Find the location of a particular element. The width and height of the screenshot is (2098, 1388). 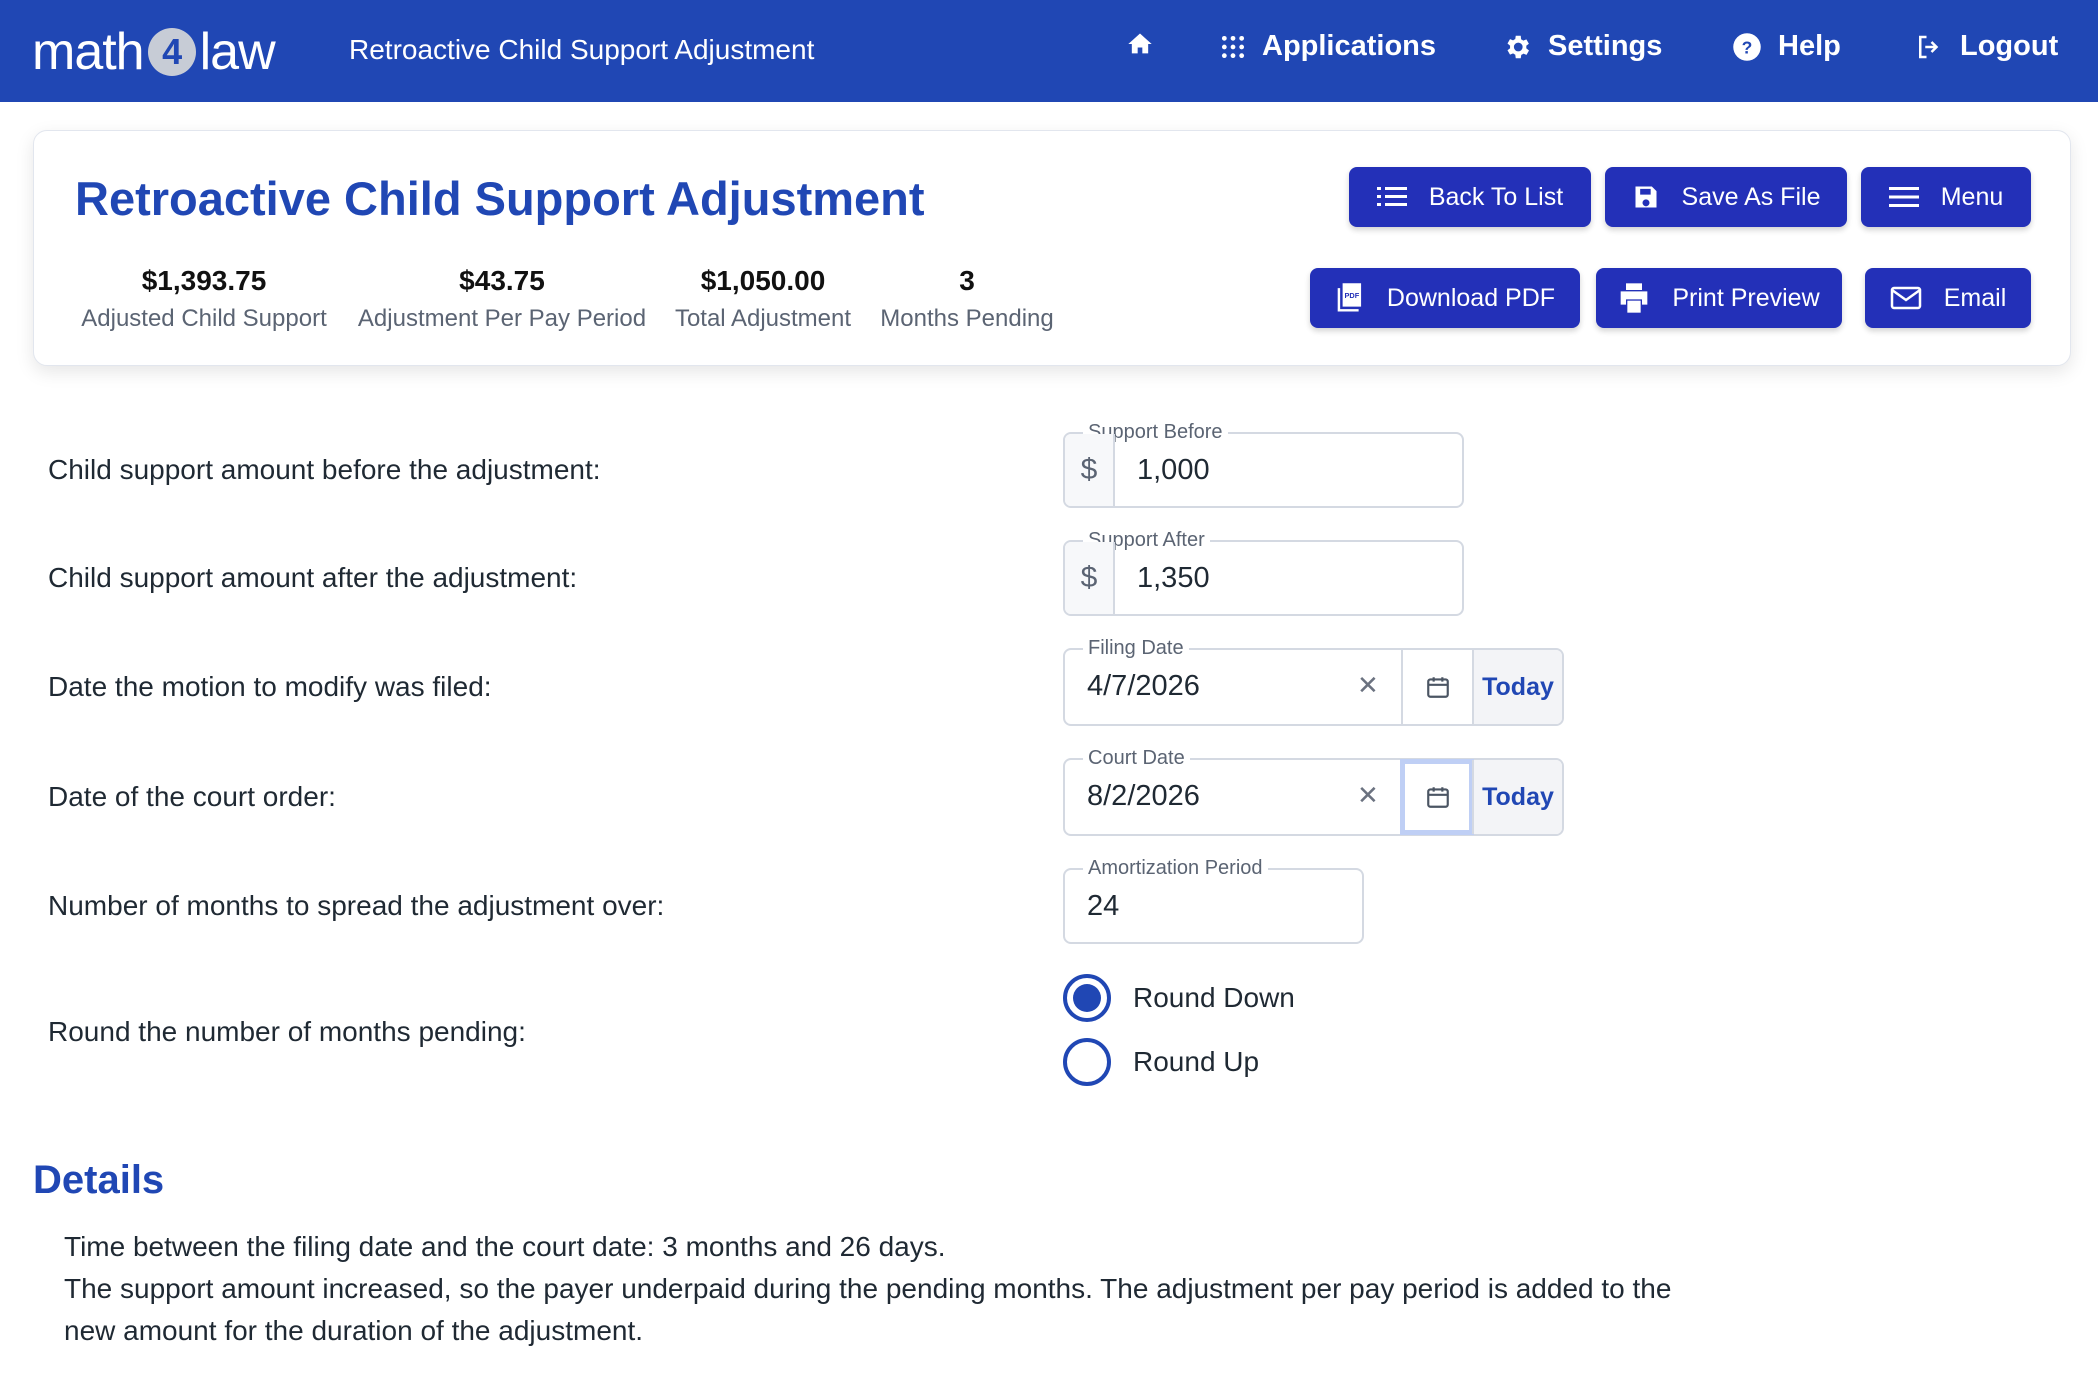

email-label: Email is located at coordinates (1975, 297).